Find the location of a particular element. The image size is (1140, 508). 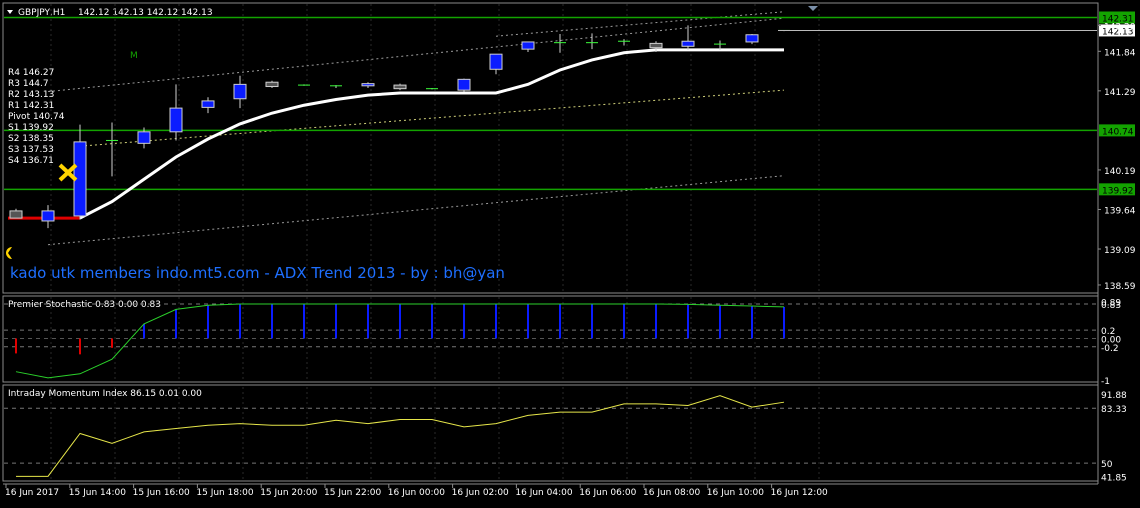

ohlc-label: 142.12 142.13 142.12 142.13 is located at coordinates (145, 13).